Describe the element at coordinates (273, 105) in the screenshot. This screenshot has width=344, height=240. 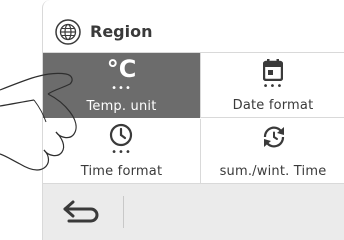
I see `tile-label-date-format: Date format` at that location.